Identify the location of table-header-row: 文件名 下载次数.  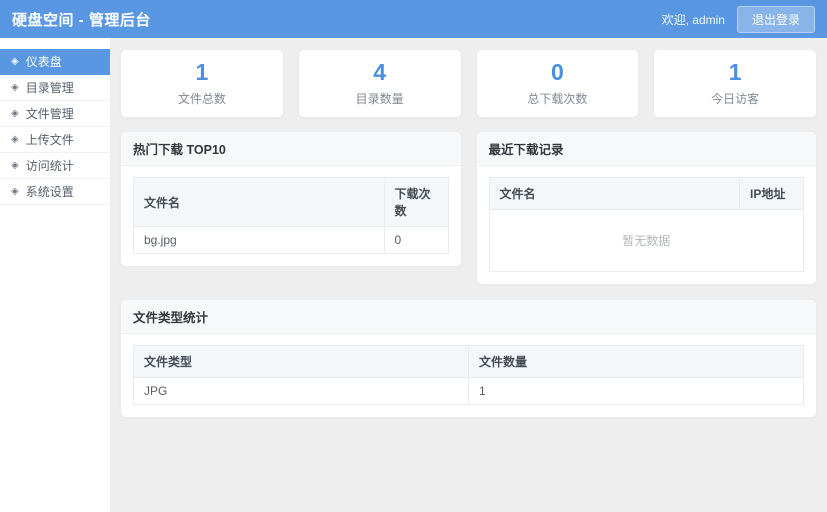
(291, 202).